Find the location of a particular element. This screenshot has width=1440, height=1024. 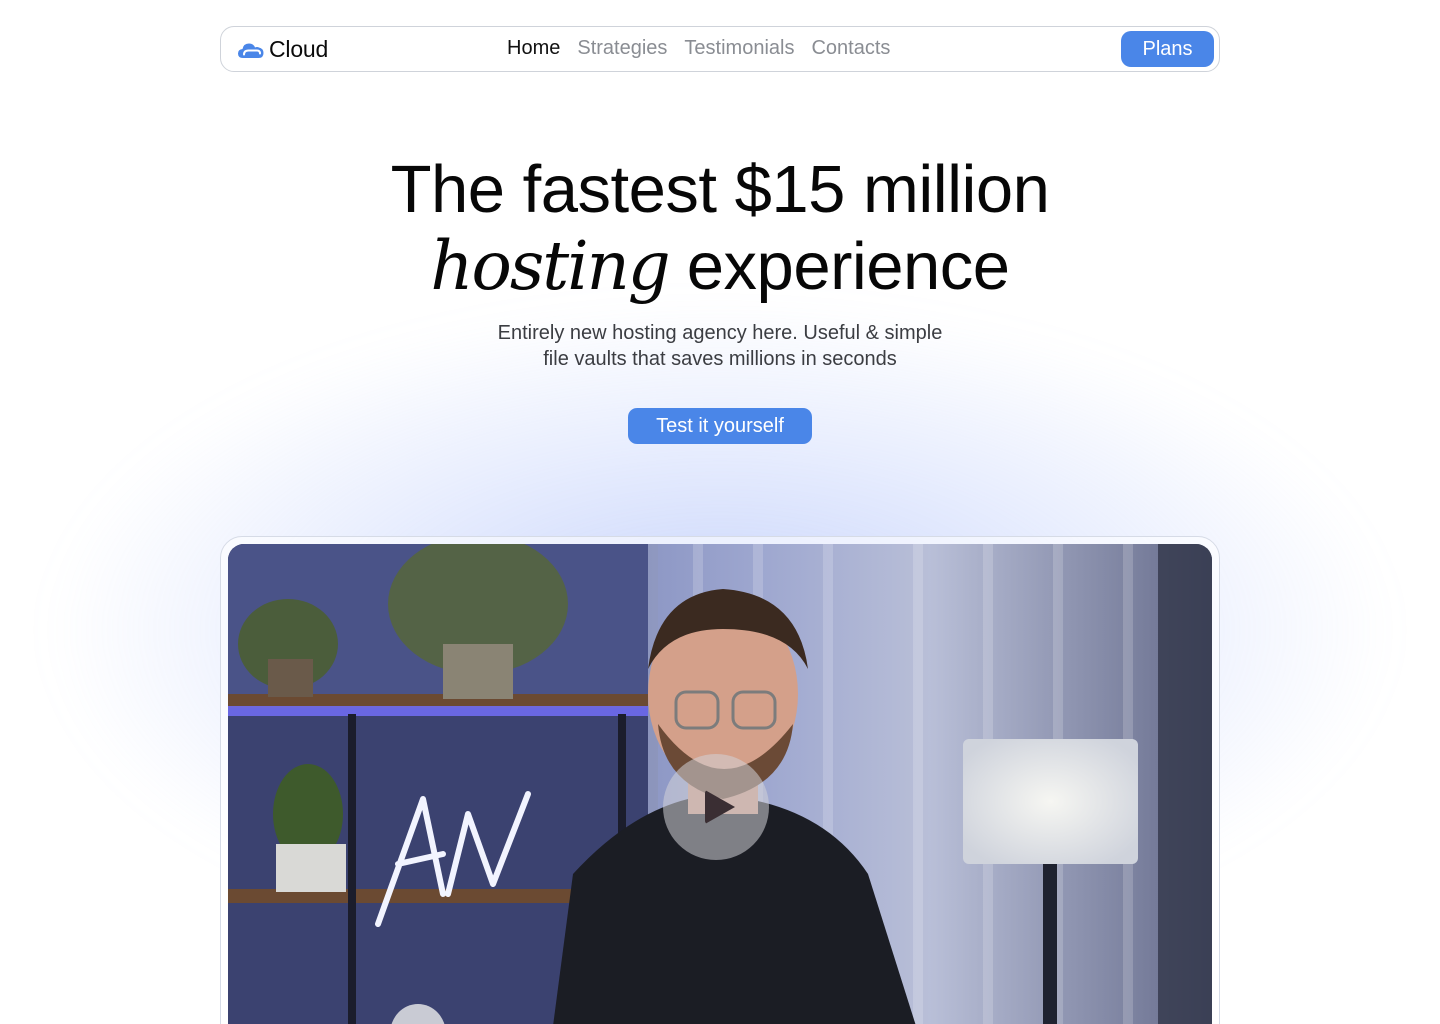

play-icon is located at coordinates (720, 807).